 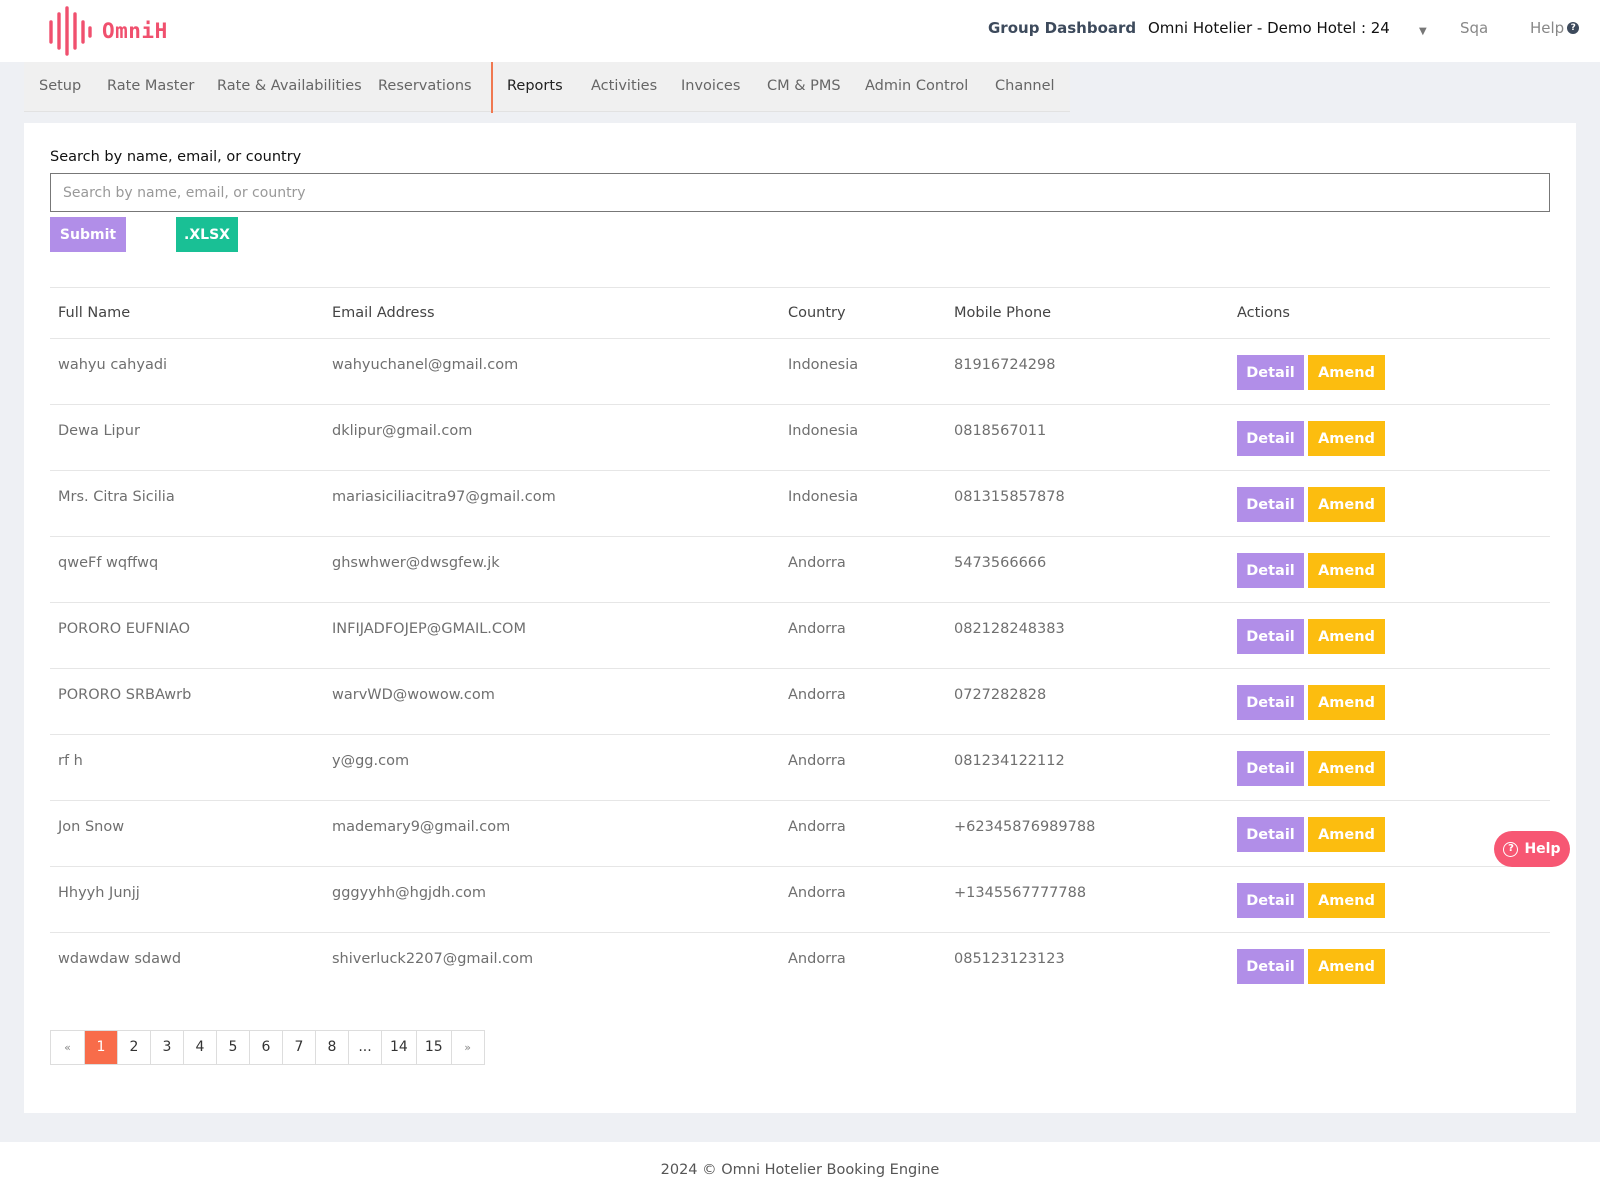 What do you see at coordinates (67, 1047) in the screenshot?
I see `page-prev-button: «` at bounding box center [67, 1047].